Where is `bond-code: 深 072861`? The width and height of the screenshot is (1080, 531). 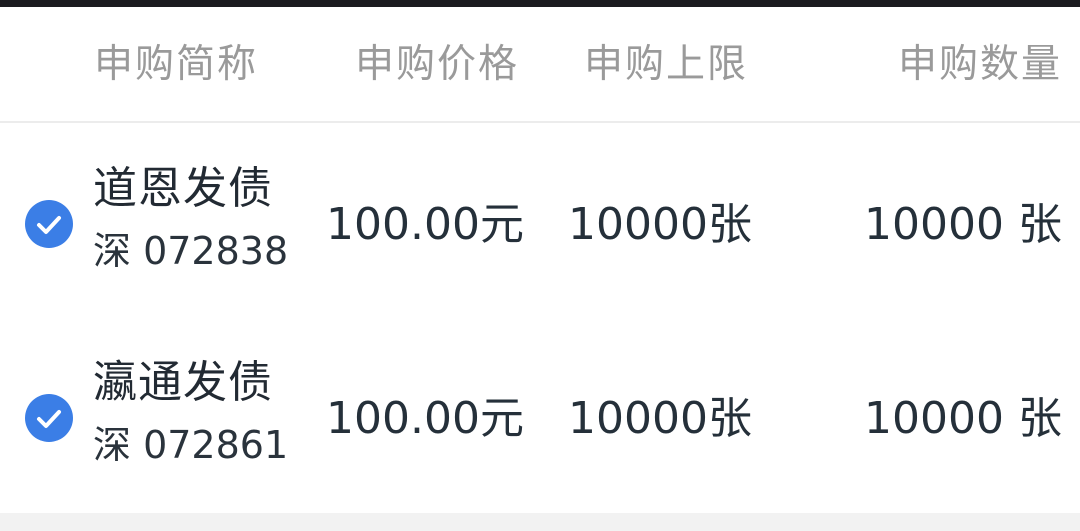 bond-code: 深 072861 is located at coordinates (191, 445).